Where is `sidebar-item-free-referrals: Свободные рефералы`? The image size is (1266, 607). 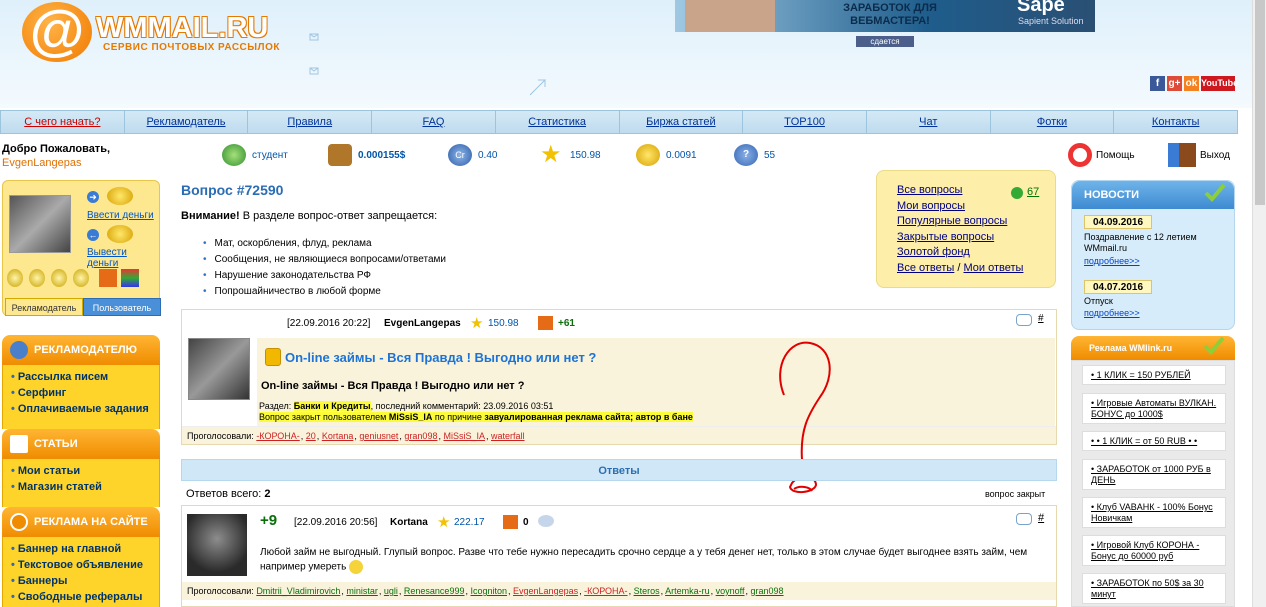 sidebar-item-free-referrals: Свободные рефералы is located at coordinates (85, 597).